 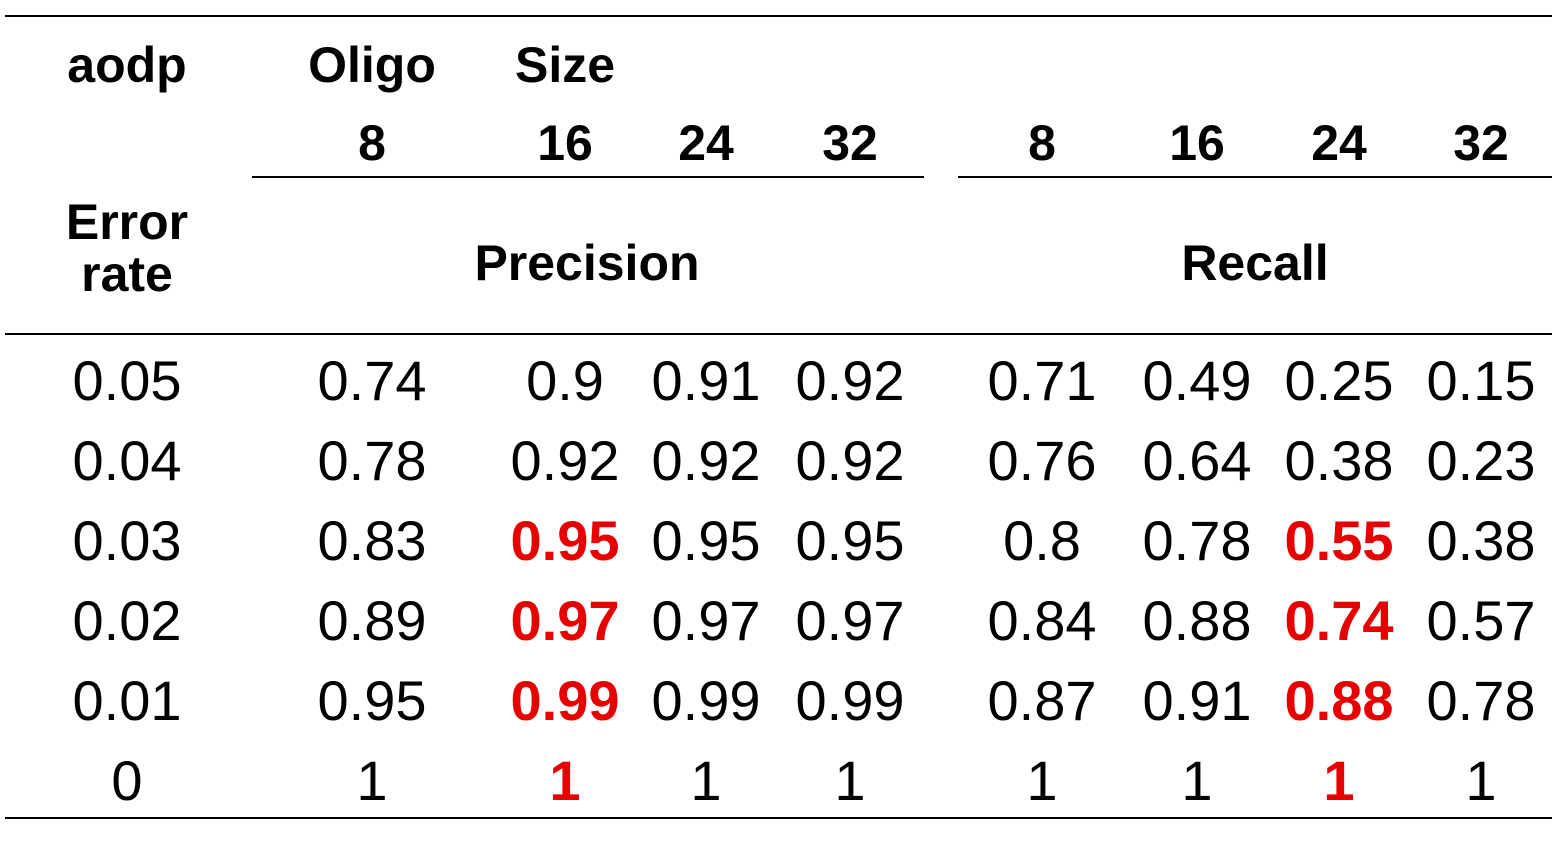 What do you see at coordinates (1481, 620) in the screenshot?
I see `data-cell: 0.57` at bounding box center [1481, 620].